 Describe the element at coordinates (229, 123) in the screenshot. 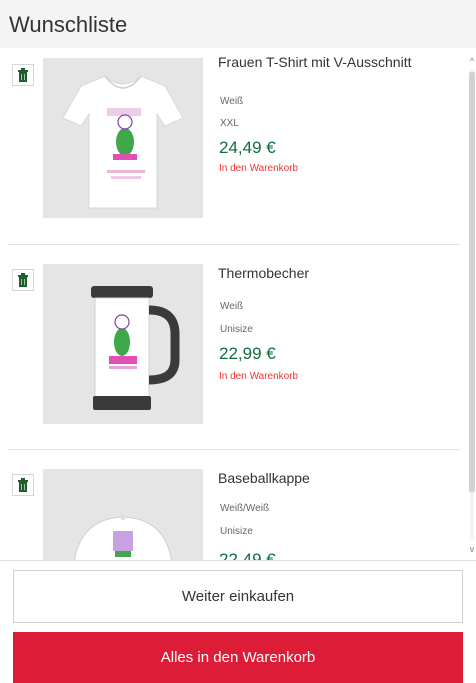

I see `product-size: XXL` at that location.